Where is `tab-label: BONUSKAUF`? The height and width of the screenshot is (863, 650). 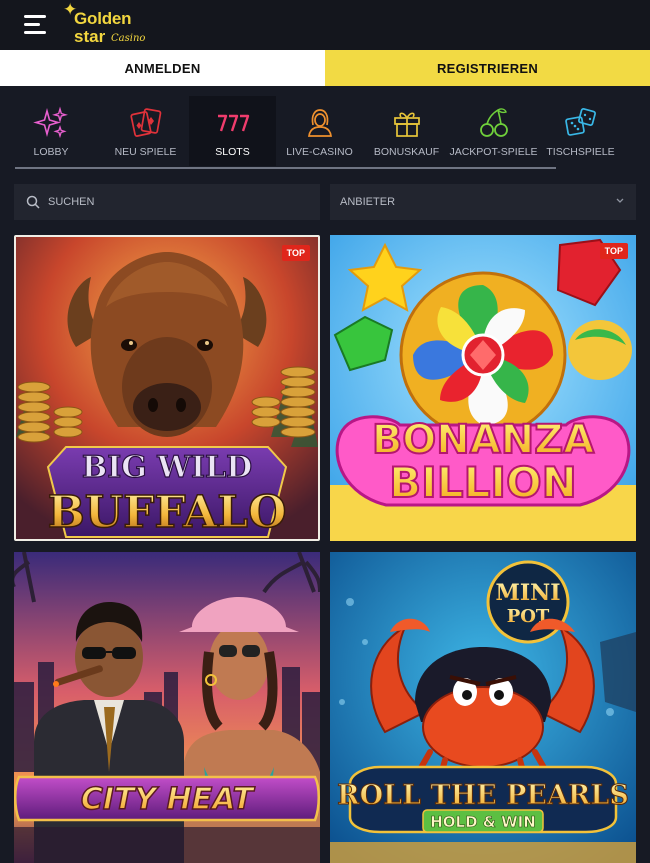 tab-label: BONUSKAUF is located at coordinates (406, 152).